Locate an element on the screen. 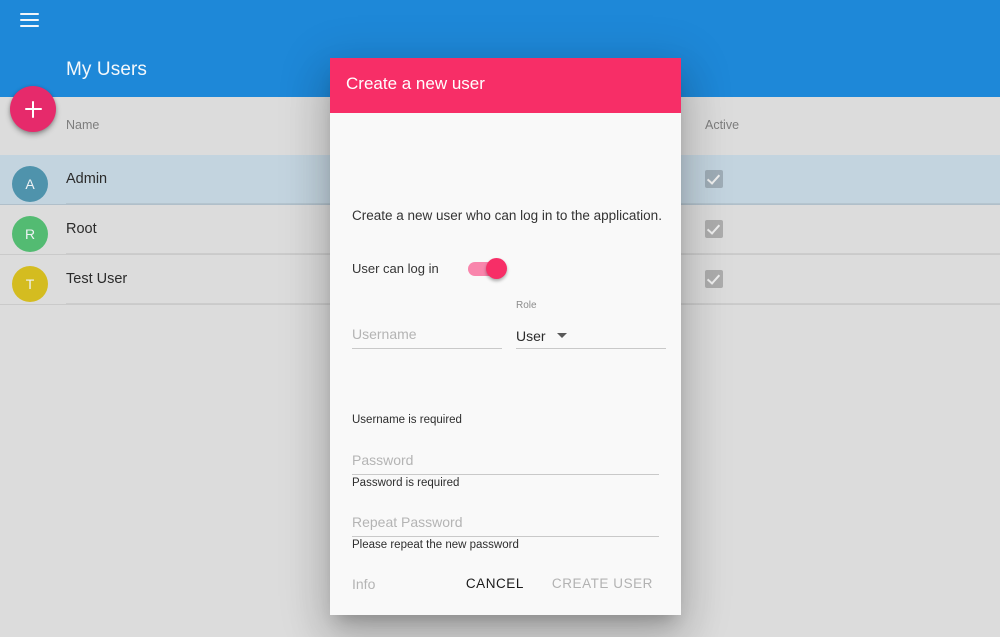  hamburger-menu-icon is located at coordinates (29, 20).